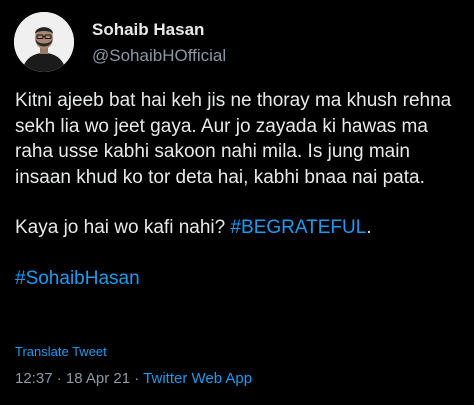 This screenshot has height=405, width=474. What do you see at coordinates (98, 378) in the screenshot?
I see `tweet-date: 18 Apr 21` at bounding box center [98, 378].